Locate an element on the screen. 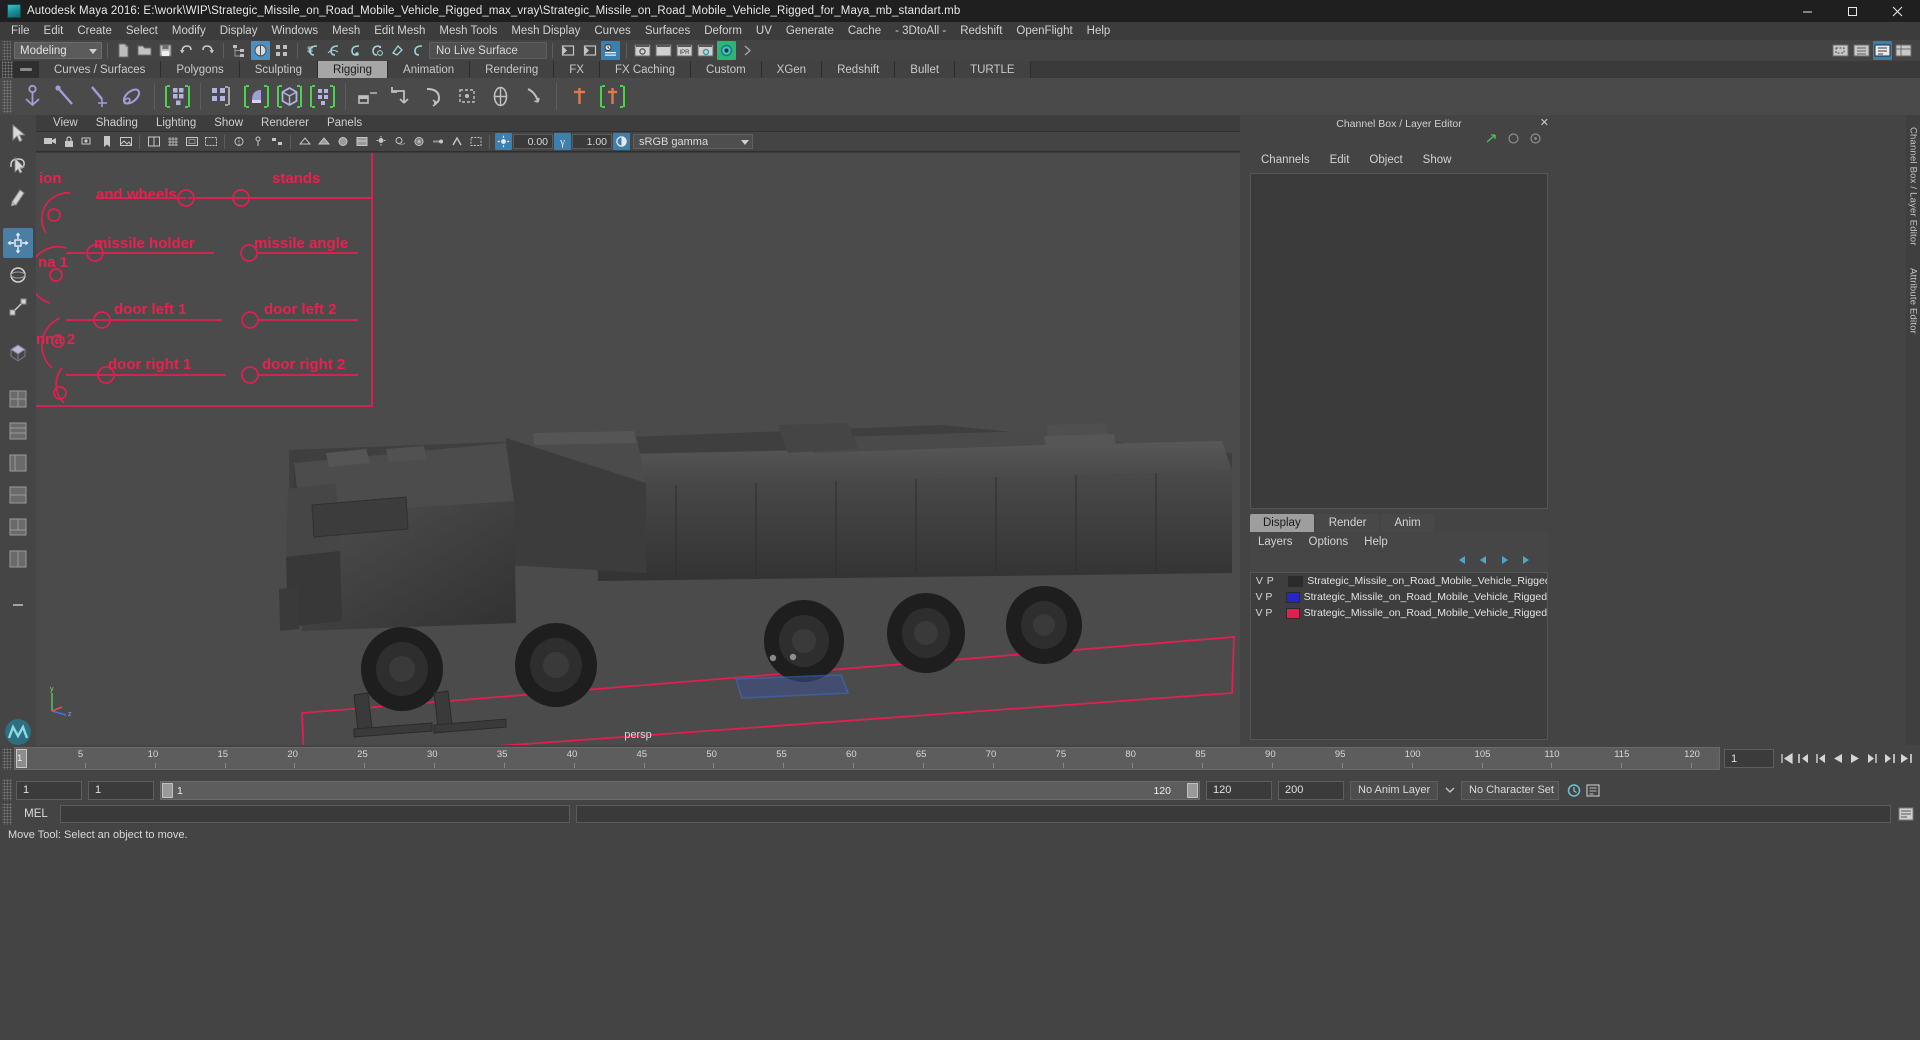  menu-create: Create is located at coordinates (94, 31).